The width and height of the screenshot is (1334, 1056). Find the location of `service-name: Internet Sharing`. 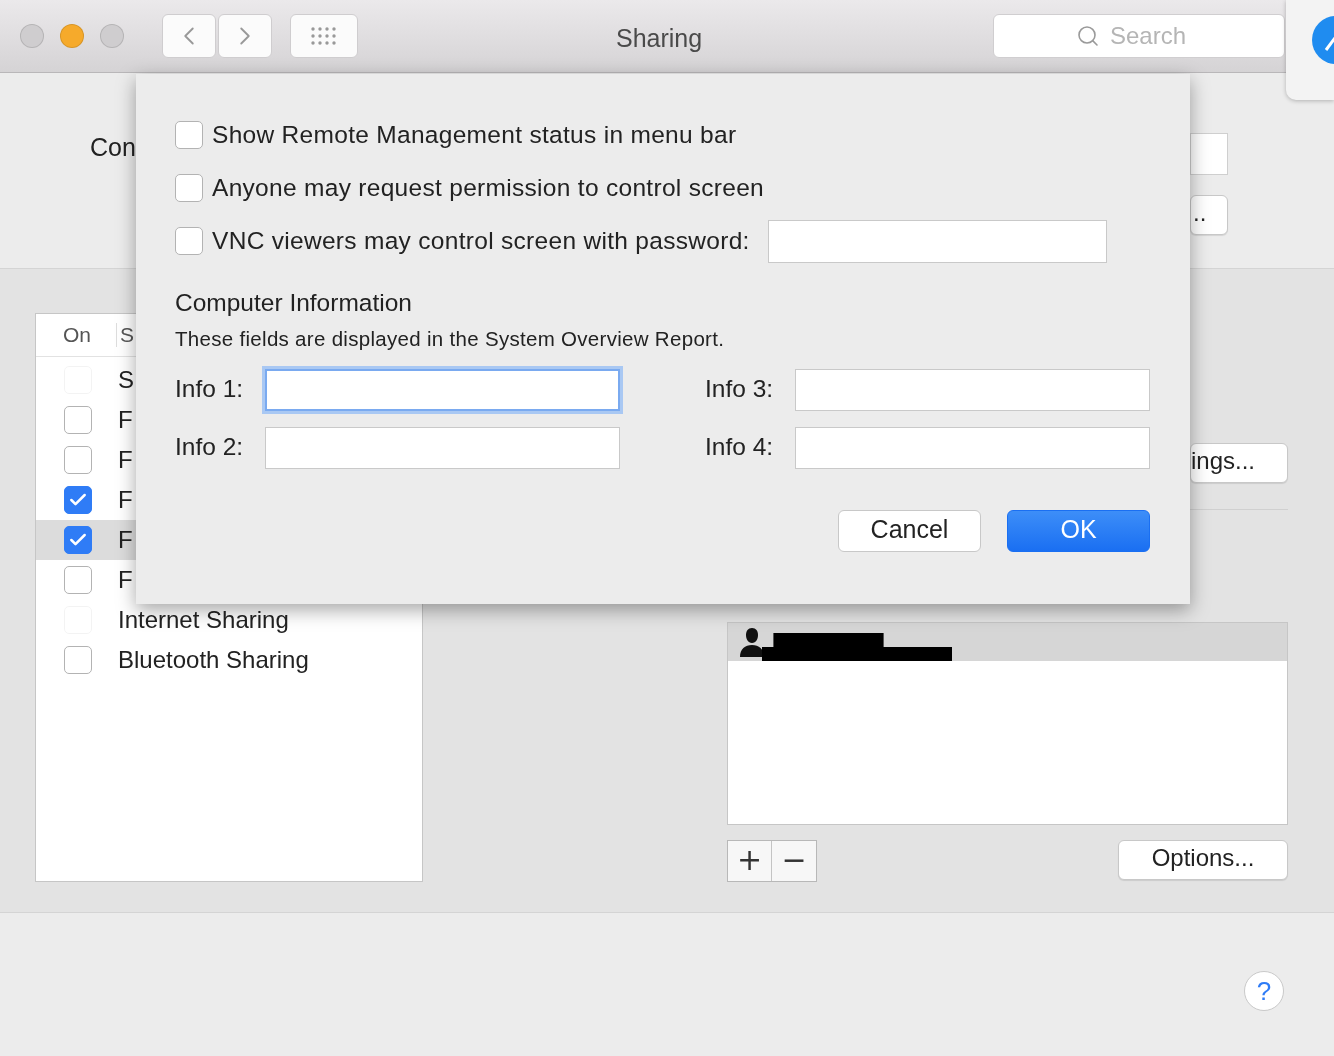

service-name: Internet Sharing is located at coordinates (203, 620).